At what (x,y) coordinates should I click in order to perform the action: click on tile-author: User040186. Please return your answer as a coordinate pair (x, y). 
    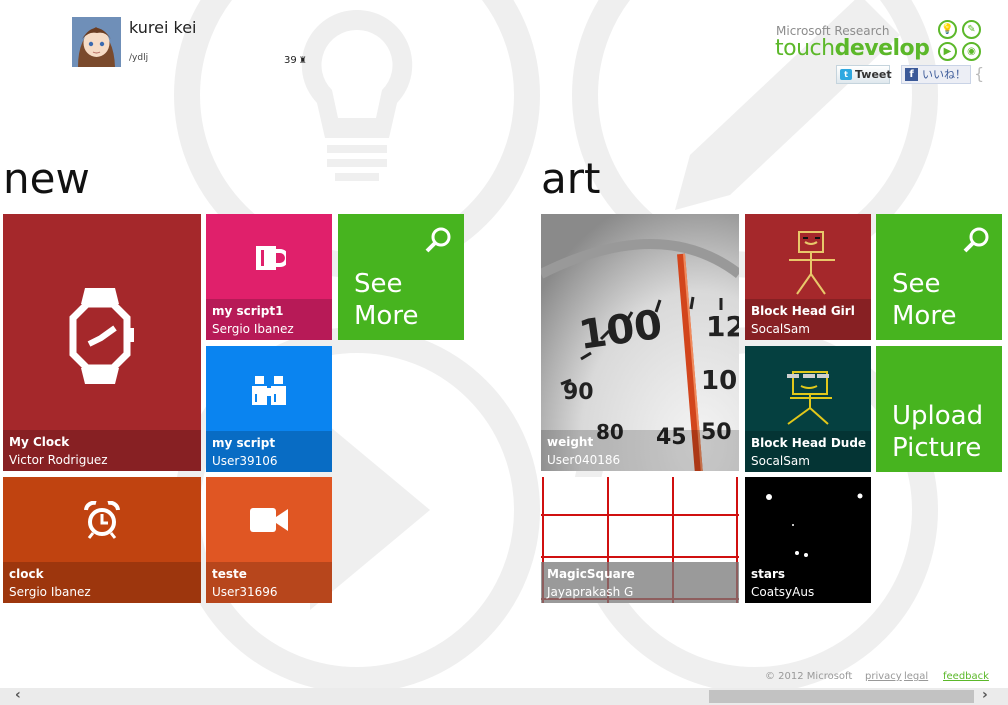
    Looking at the image, I should click on (584, 460).